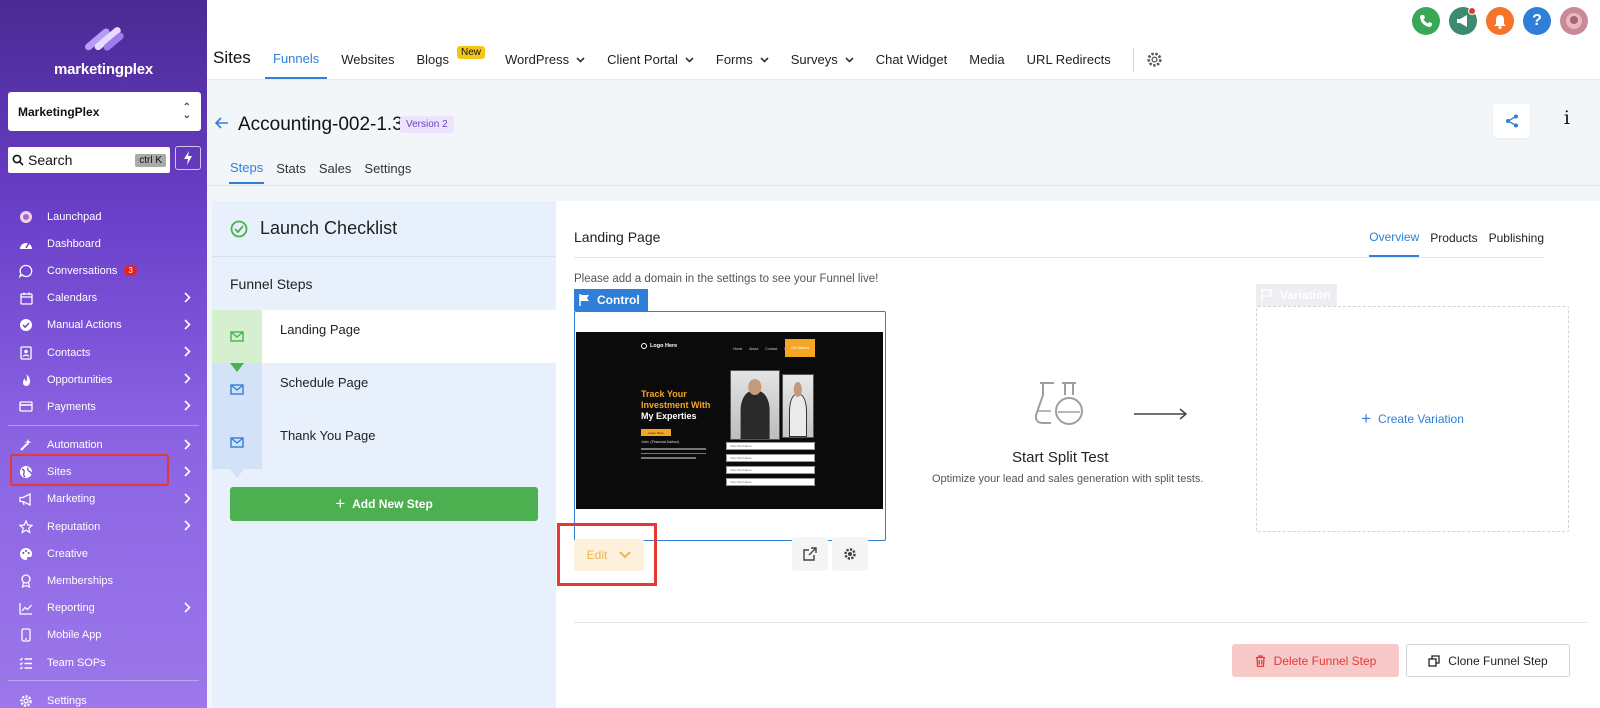 The image size is (1600, 708). What do you see at coordinates (384, 447) in the screenshot?
I see `funnel-step-thank-you-page: Thank You Page` at bounding box center [384, 447].